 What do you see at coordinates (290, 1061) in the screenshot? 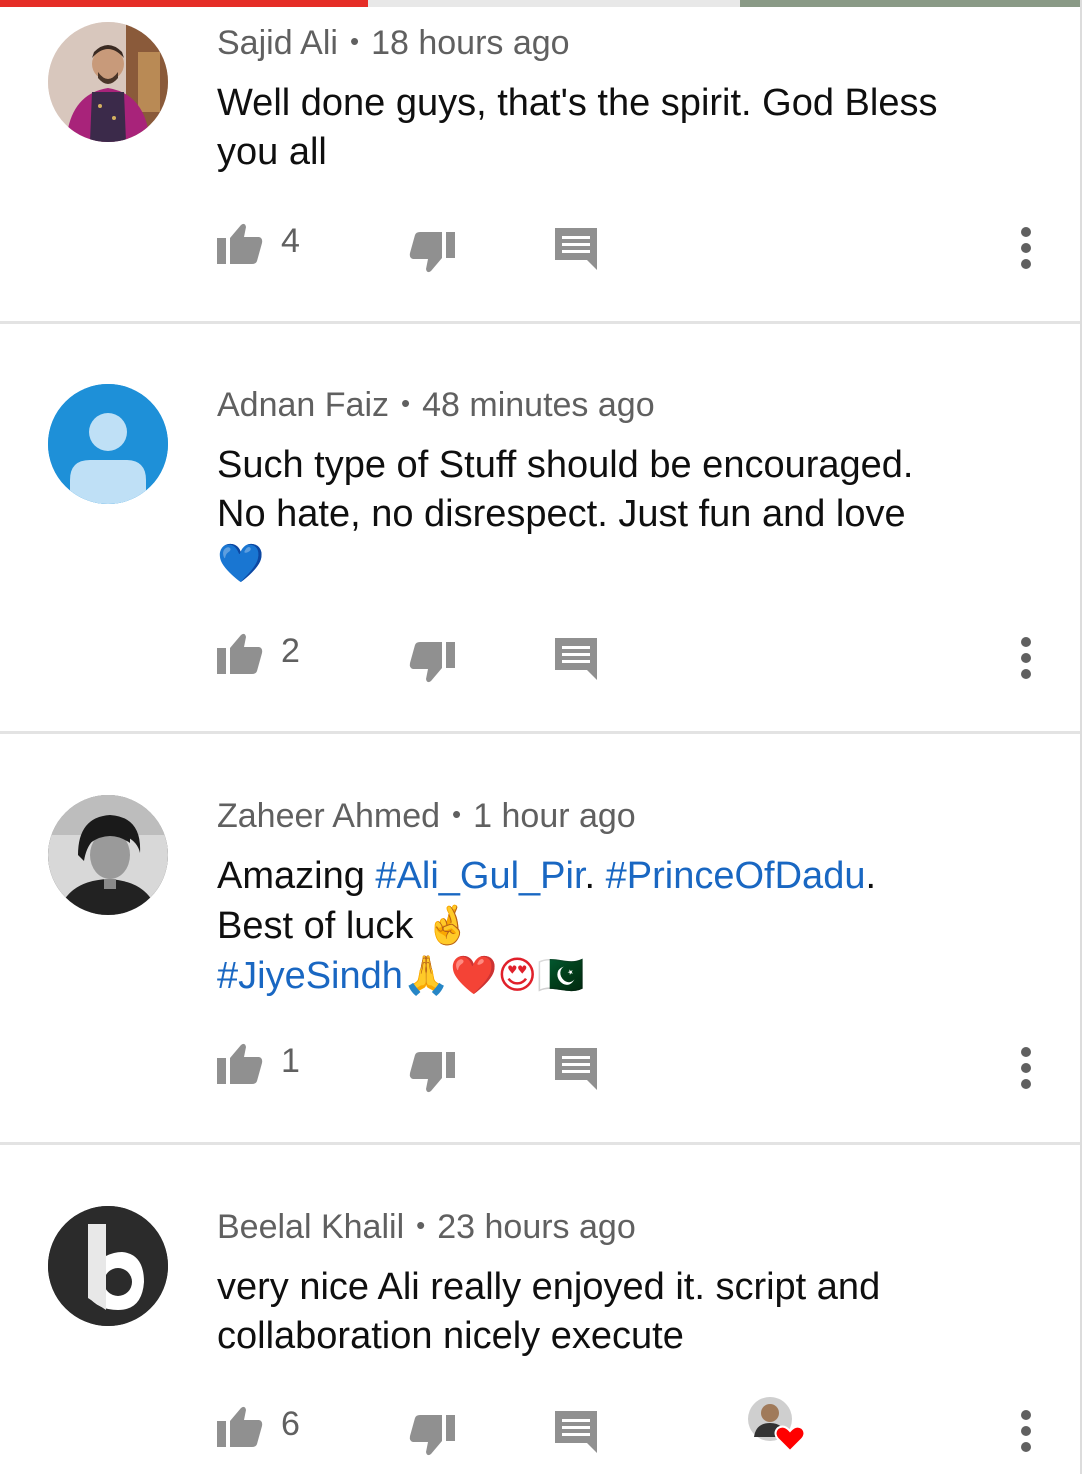
I see `like-count: 1` at bounding box center [290, 1061].